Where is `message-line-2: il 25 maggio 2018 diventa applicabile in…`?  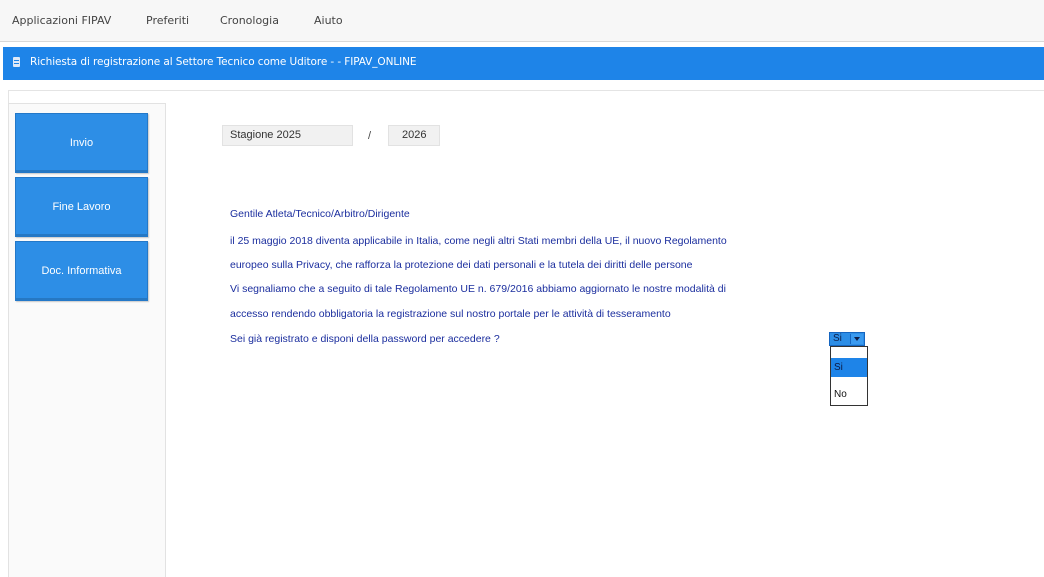 message-line-2: il 25 maggio 2018 diventa applicabile in… is located at coordinates (478, 241).